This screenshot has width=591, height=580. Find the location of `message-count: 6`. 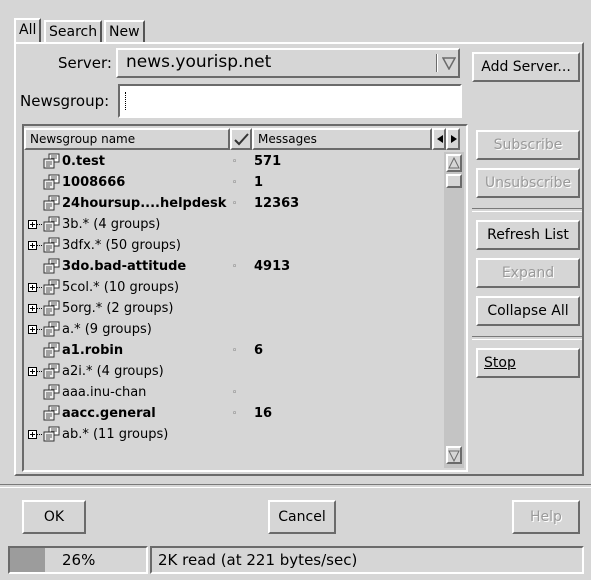

message-count: 6 is located at coordinates (259, 350).